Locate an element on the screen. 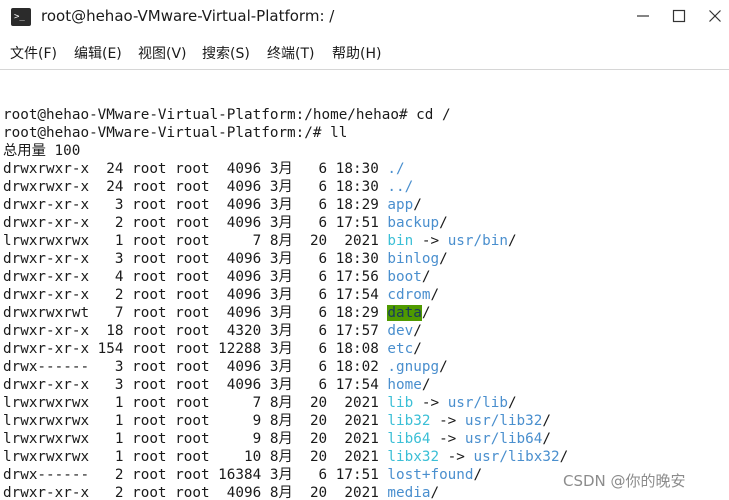 The height and width of the screenshot is (500, 729). link-target: usr/lib is located at coordinates (477, 403).